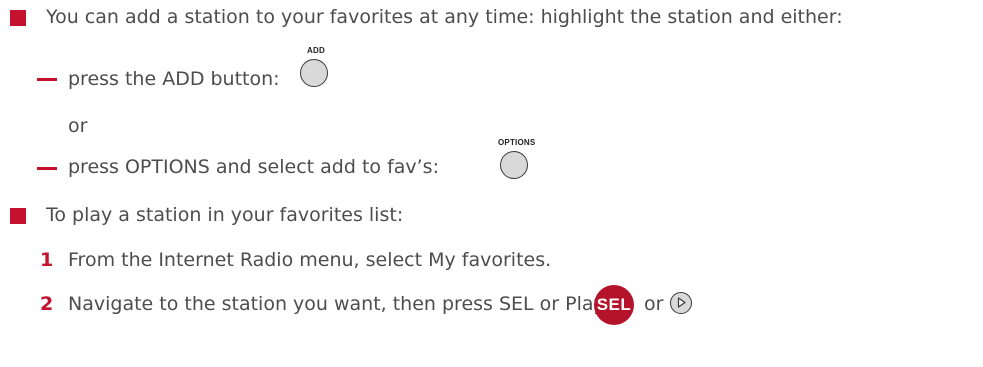 The image size is (983, 367). Describe the element at coordinates (253, 167) in the screenshot. I see `option-options-text: press OPTIONS and select add to fav’s:` at that location.